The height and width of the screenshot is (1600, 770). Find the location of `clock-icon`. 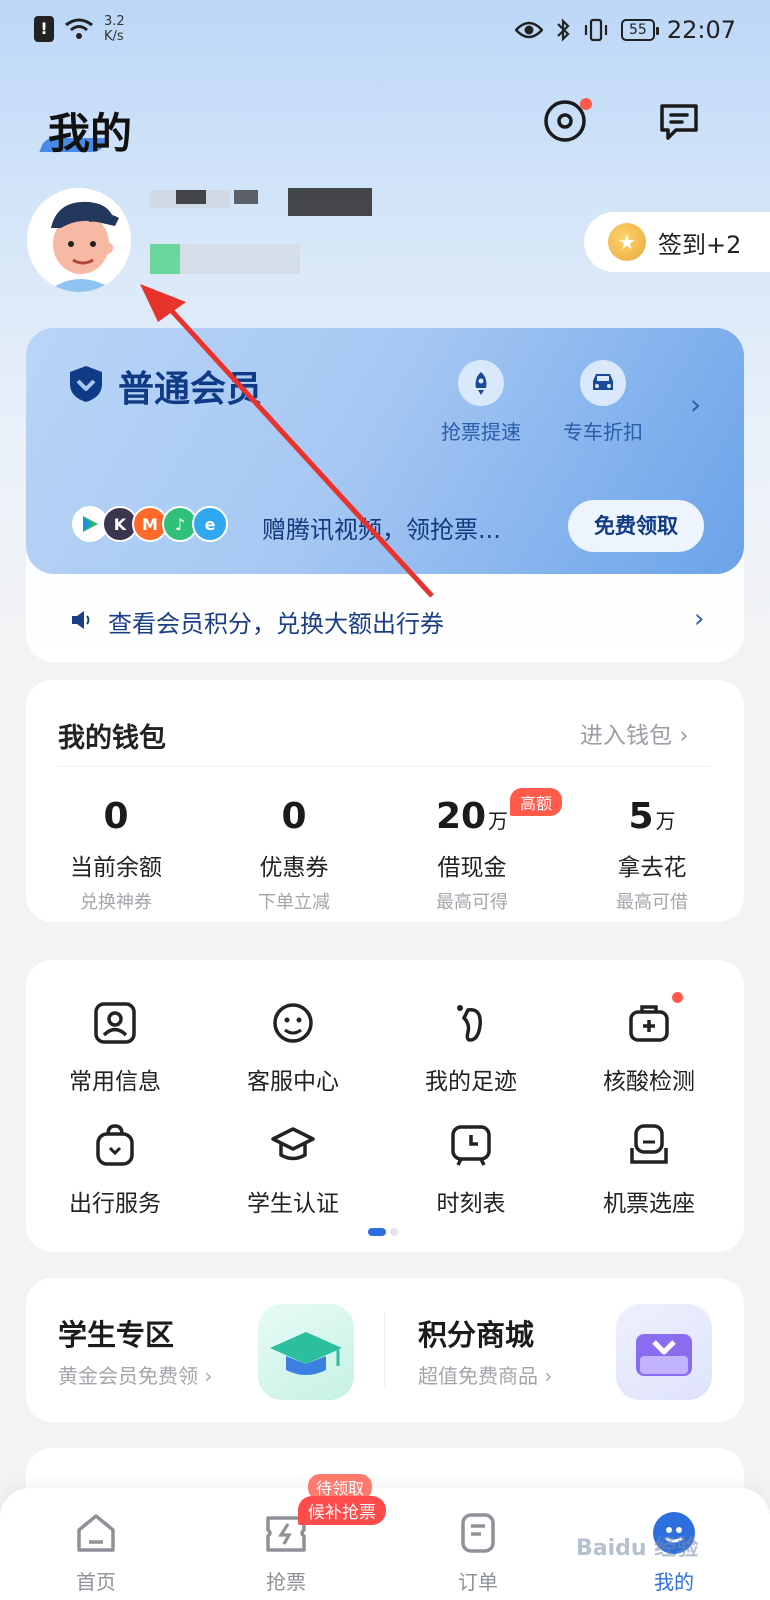

clock-icon is located at coordinates (471, 1145).